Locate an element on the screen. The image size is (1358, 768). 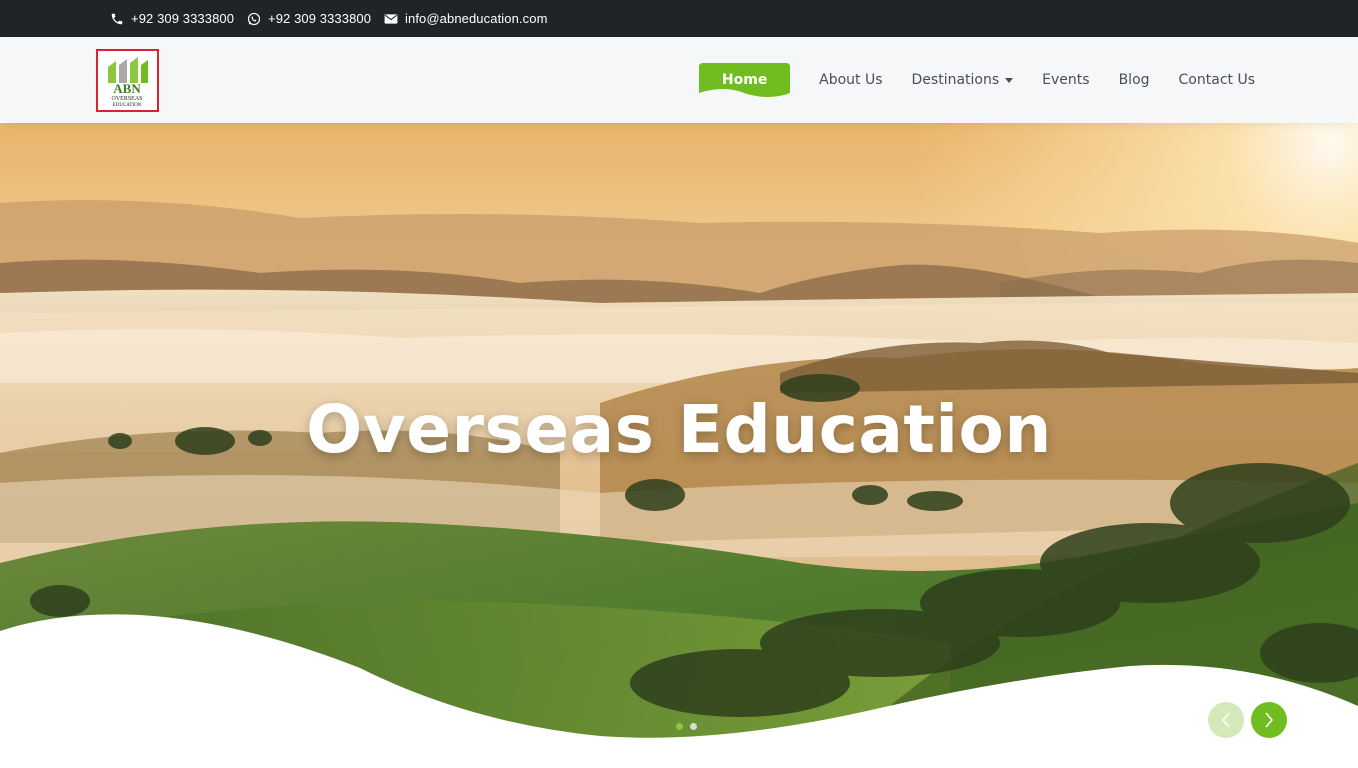
nav-destinations-label: Destinations is located at coordinates (955, 80).